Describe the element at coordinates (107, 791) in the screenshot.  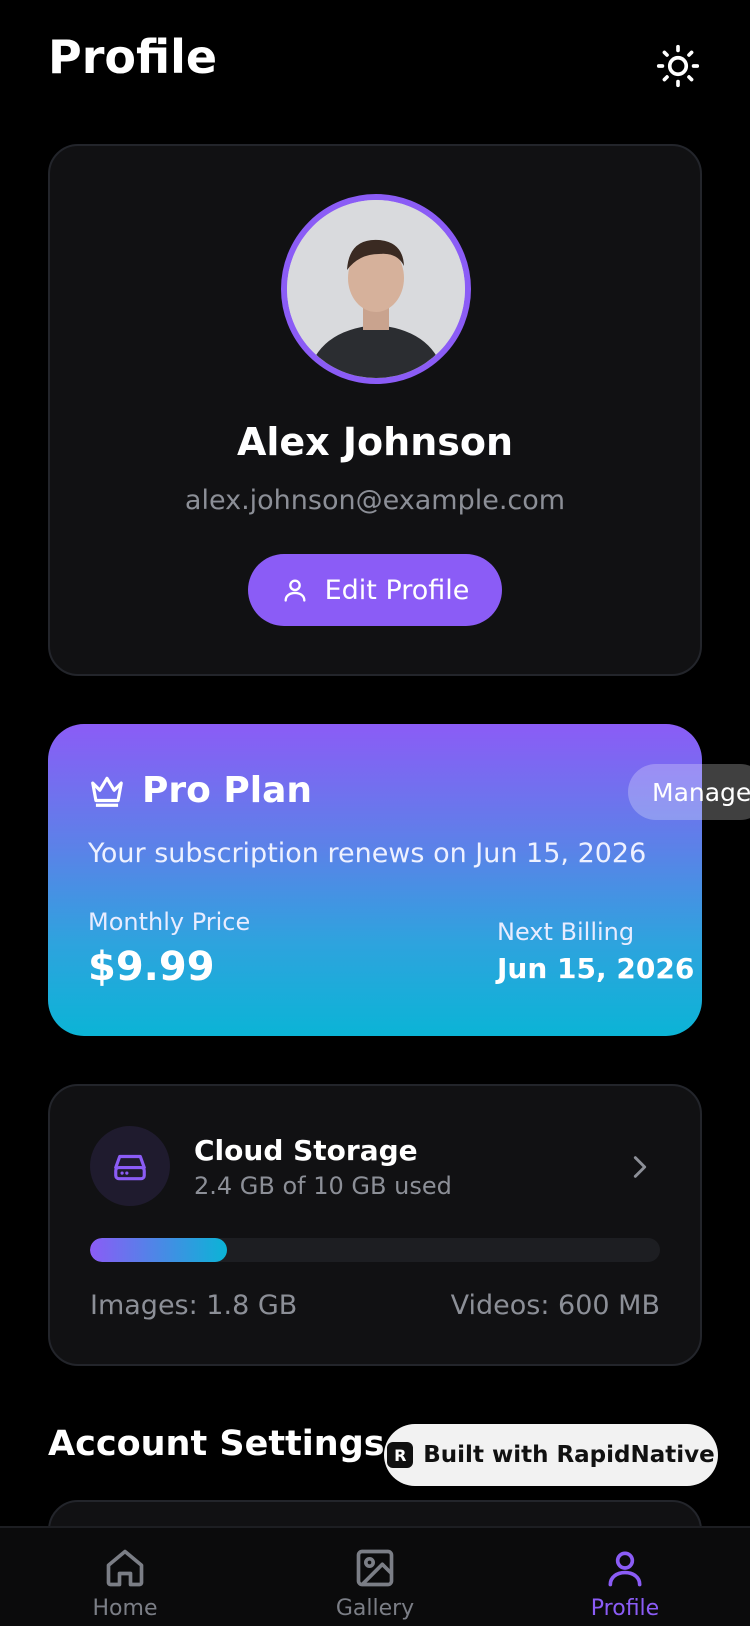
I see `crown-icon` at that location.